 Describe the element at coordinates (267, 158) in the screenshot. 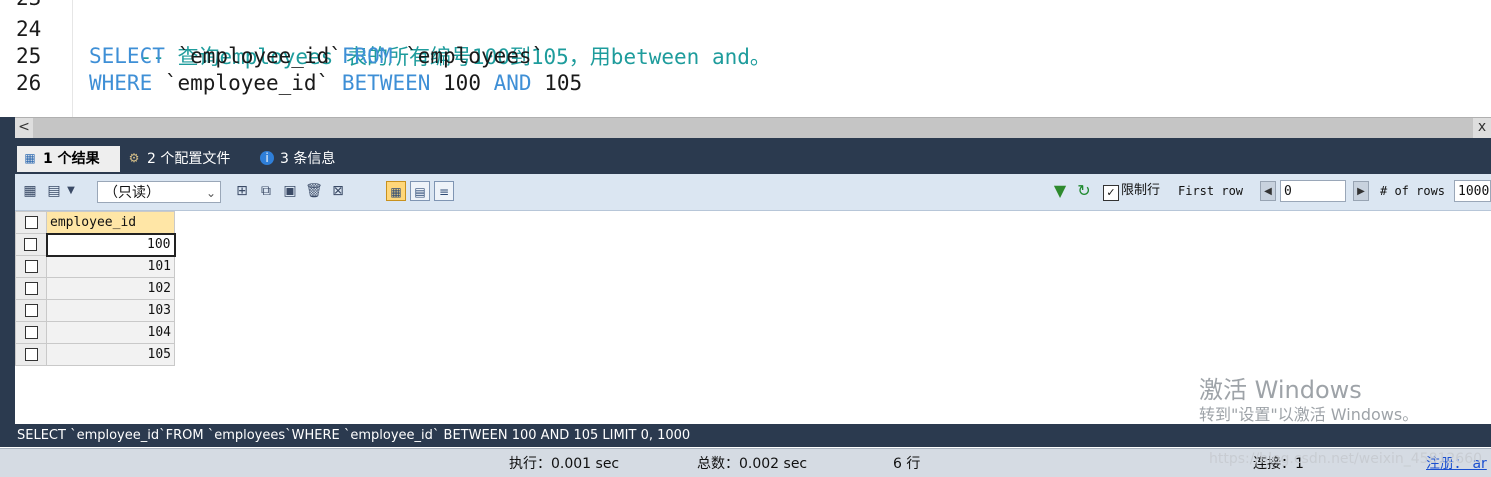

I see `info-icon: i` at that location.